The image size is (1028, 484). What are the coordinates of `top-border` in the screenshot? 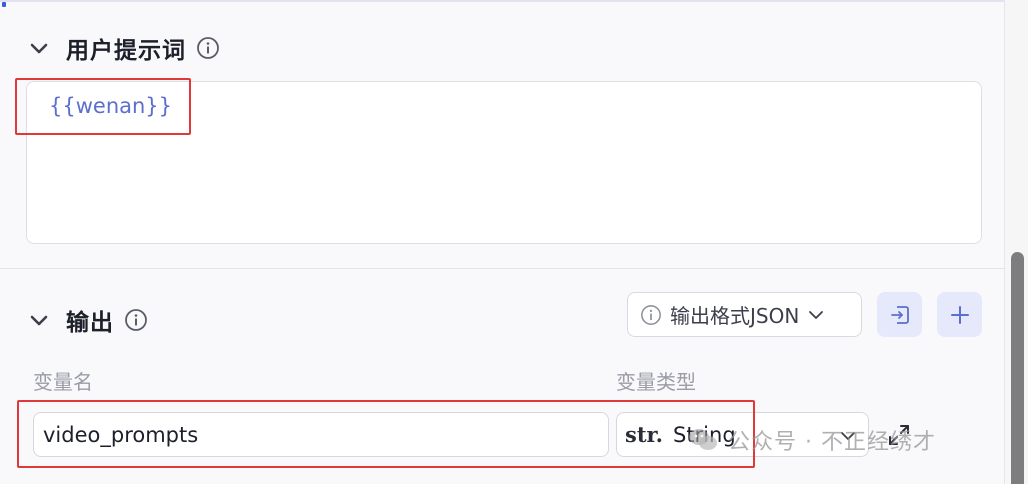 It's located at (502, 1).